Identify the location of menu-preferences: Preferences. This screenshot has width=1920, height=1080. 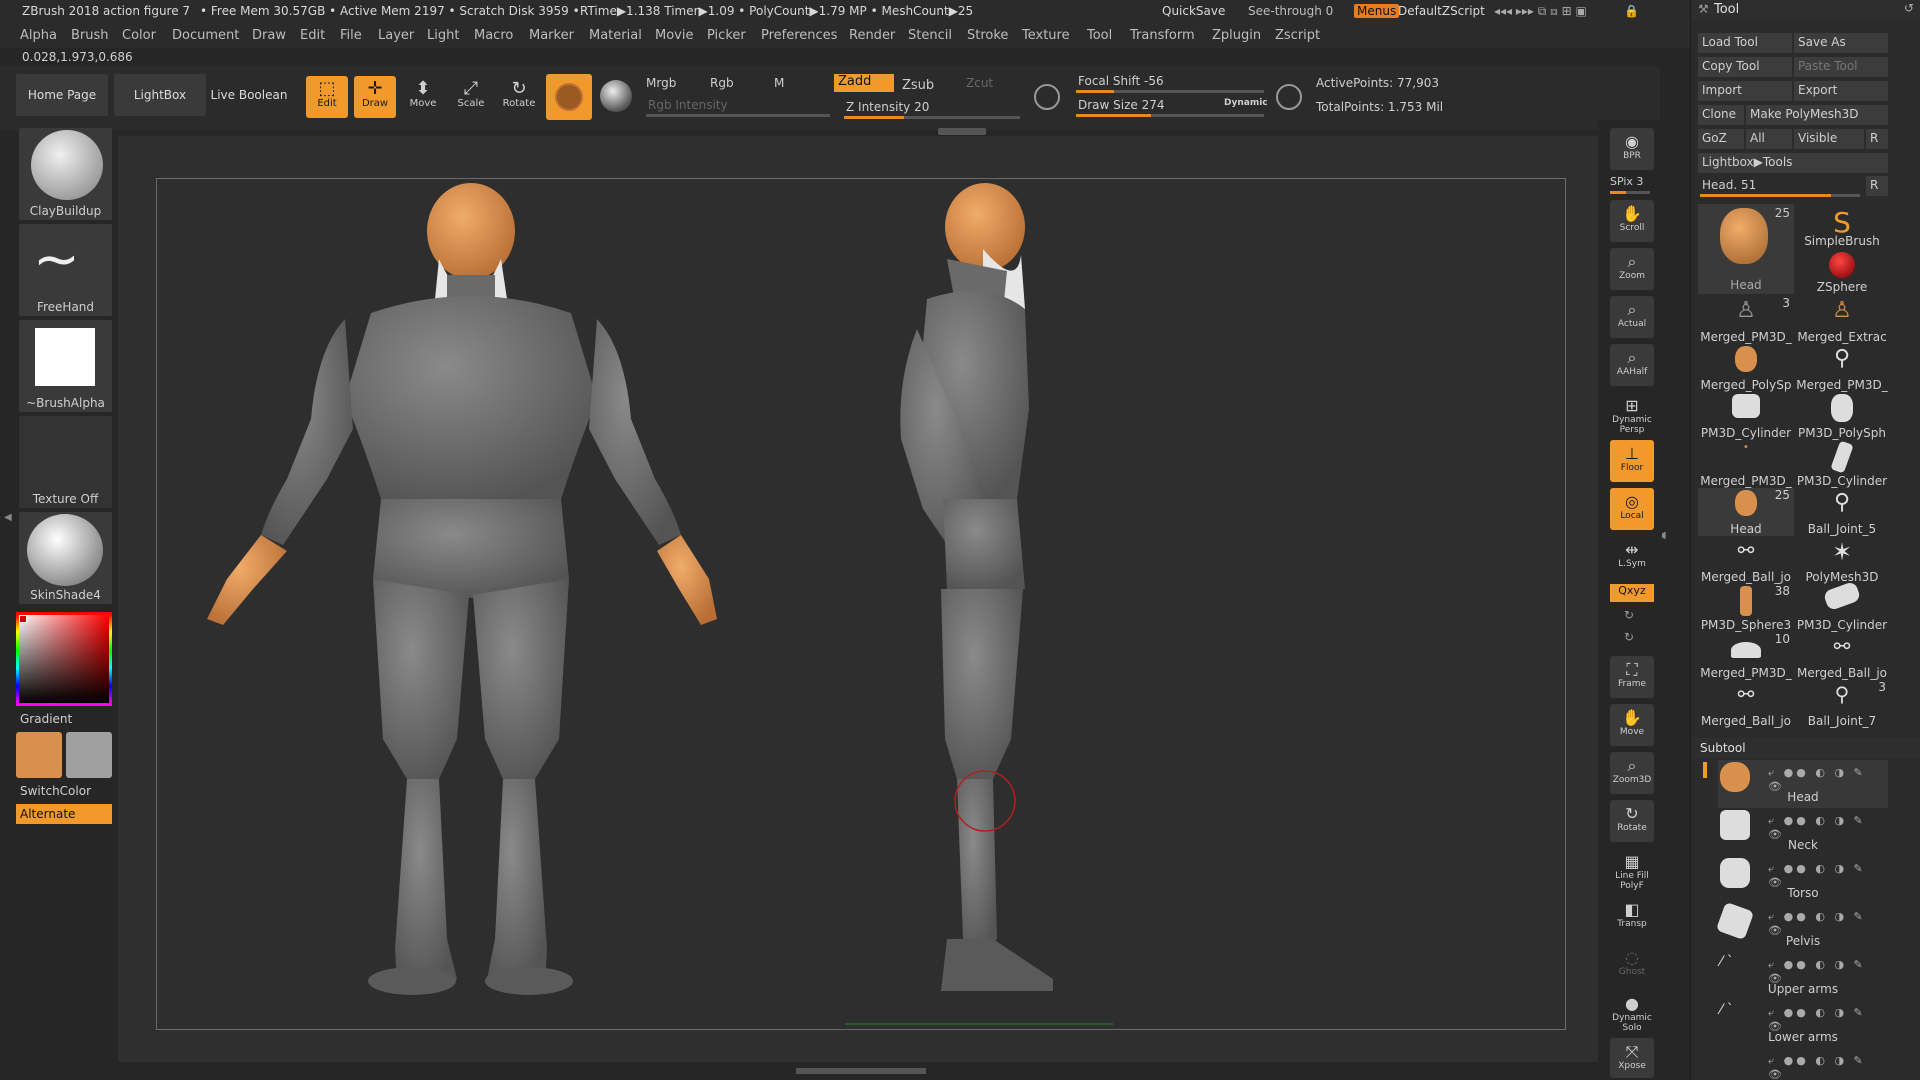
(799, 35).